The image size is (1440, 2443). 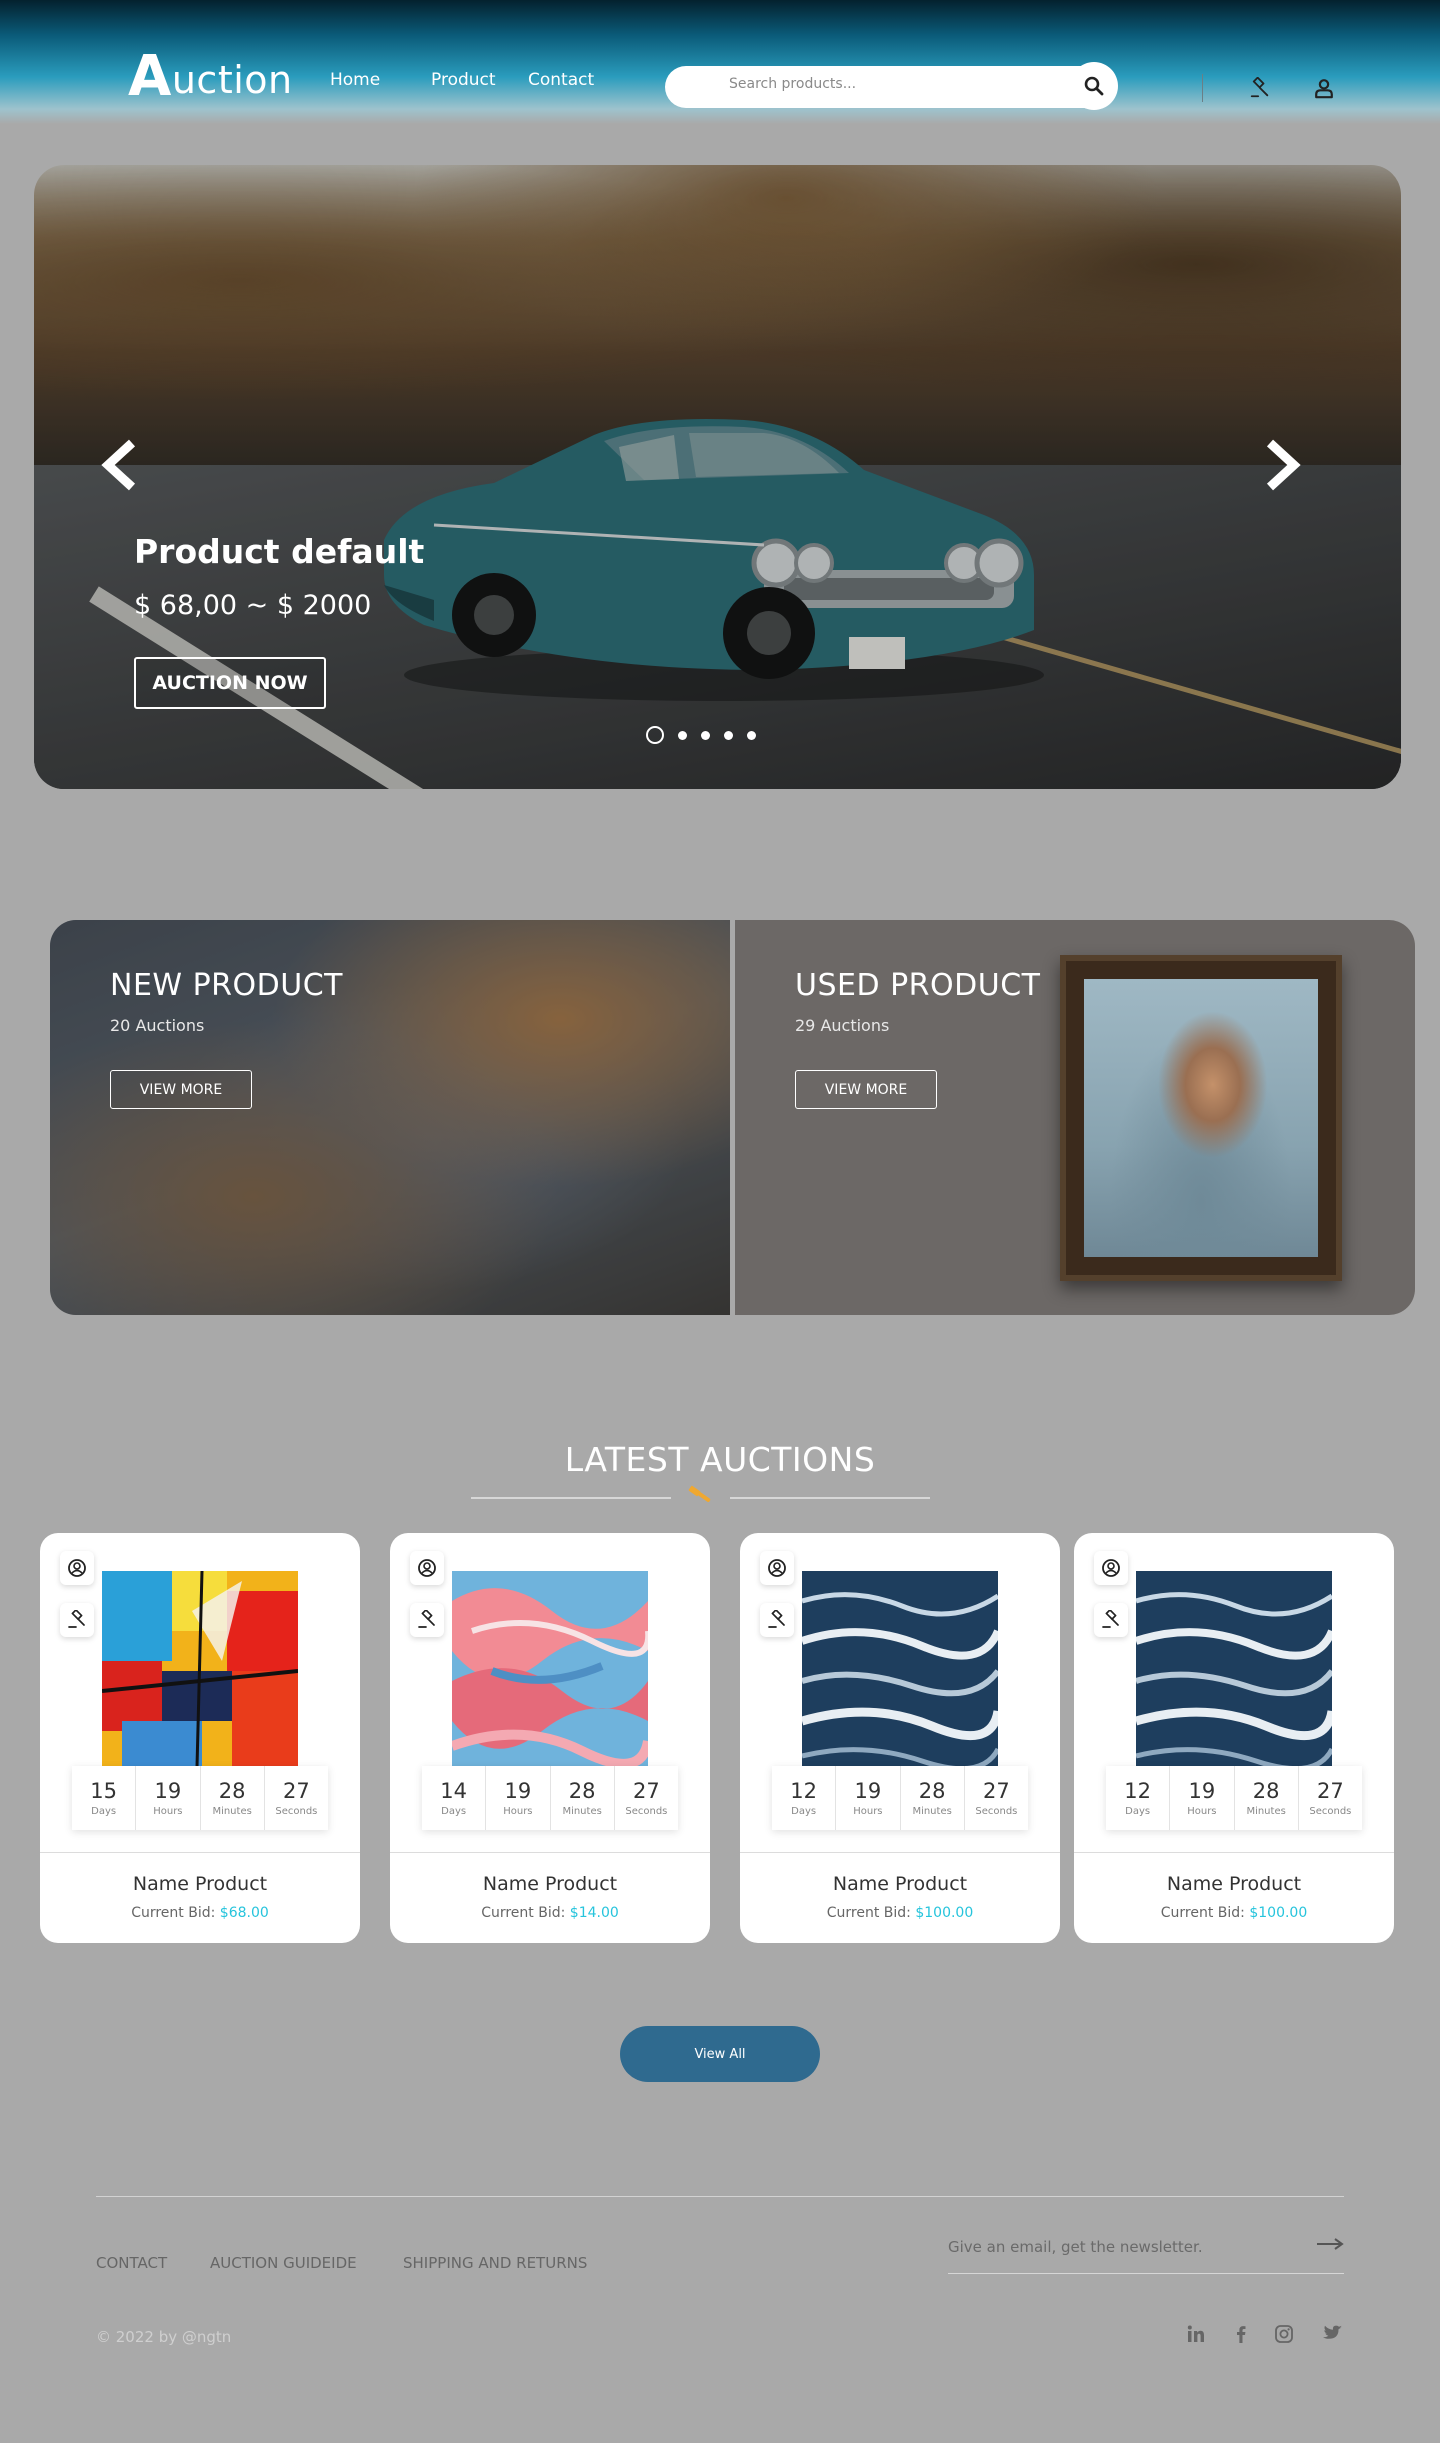 What do you see at coordinates (889, 84) in the screenshot?
I see `search-input` at bounding box center [889, 84].